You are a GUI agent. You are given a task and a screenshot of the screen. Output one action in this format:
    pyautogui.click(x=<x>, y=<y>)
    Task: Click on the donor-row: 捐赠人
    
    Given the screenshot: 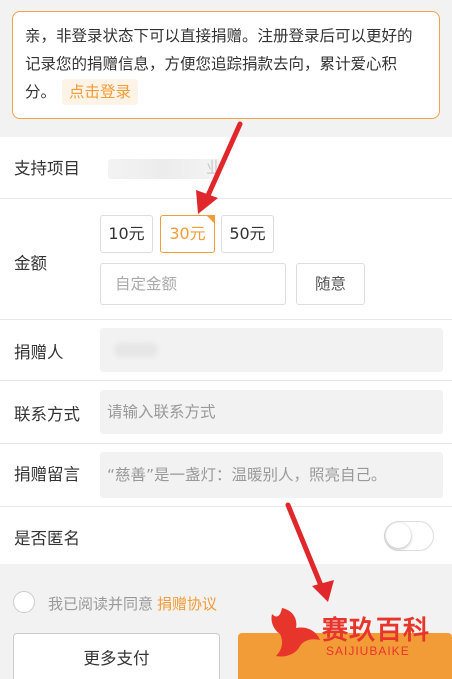 What is the action you would take?
    pyautogui.click(x=226, y=350)
    